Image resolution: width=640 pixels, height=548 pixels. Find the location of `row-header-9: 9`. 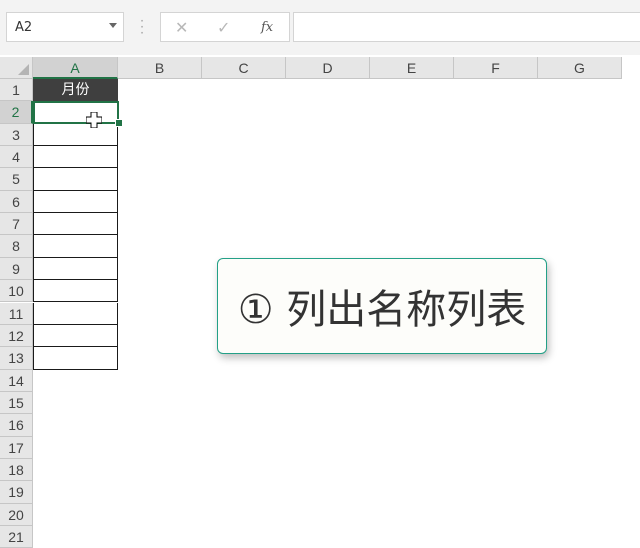

row-header-9: 9 is located at coordinates (16, 269).